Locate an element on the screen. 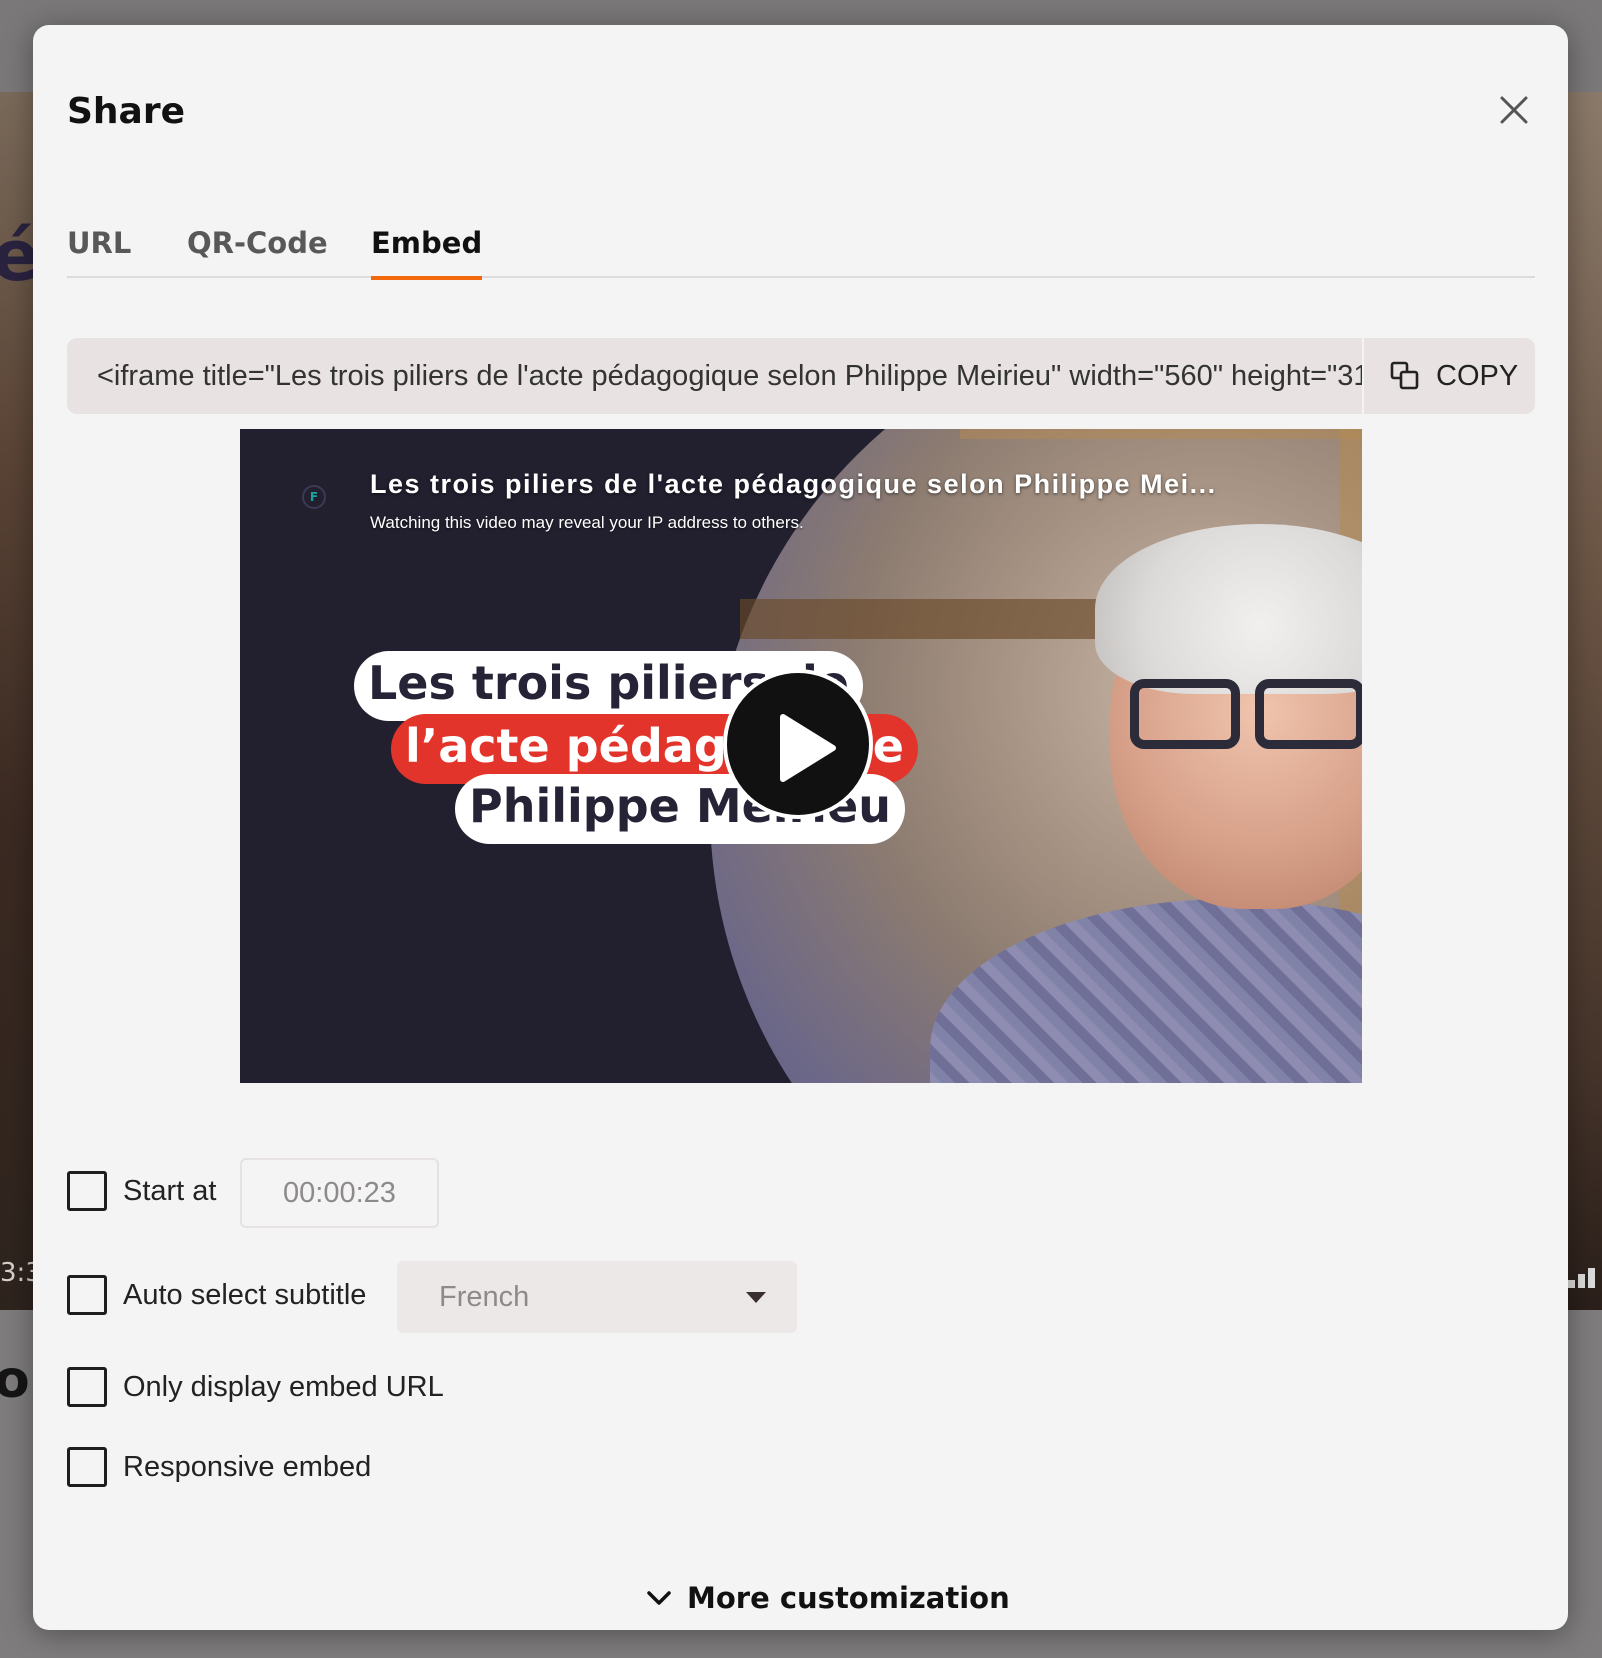  tab-qr-code: QR-Code is located at coordinates (257, 249).